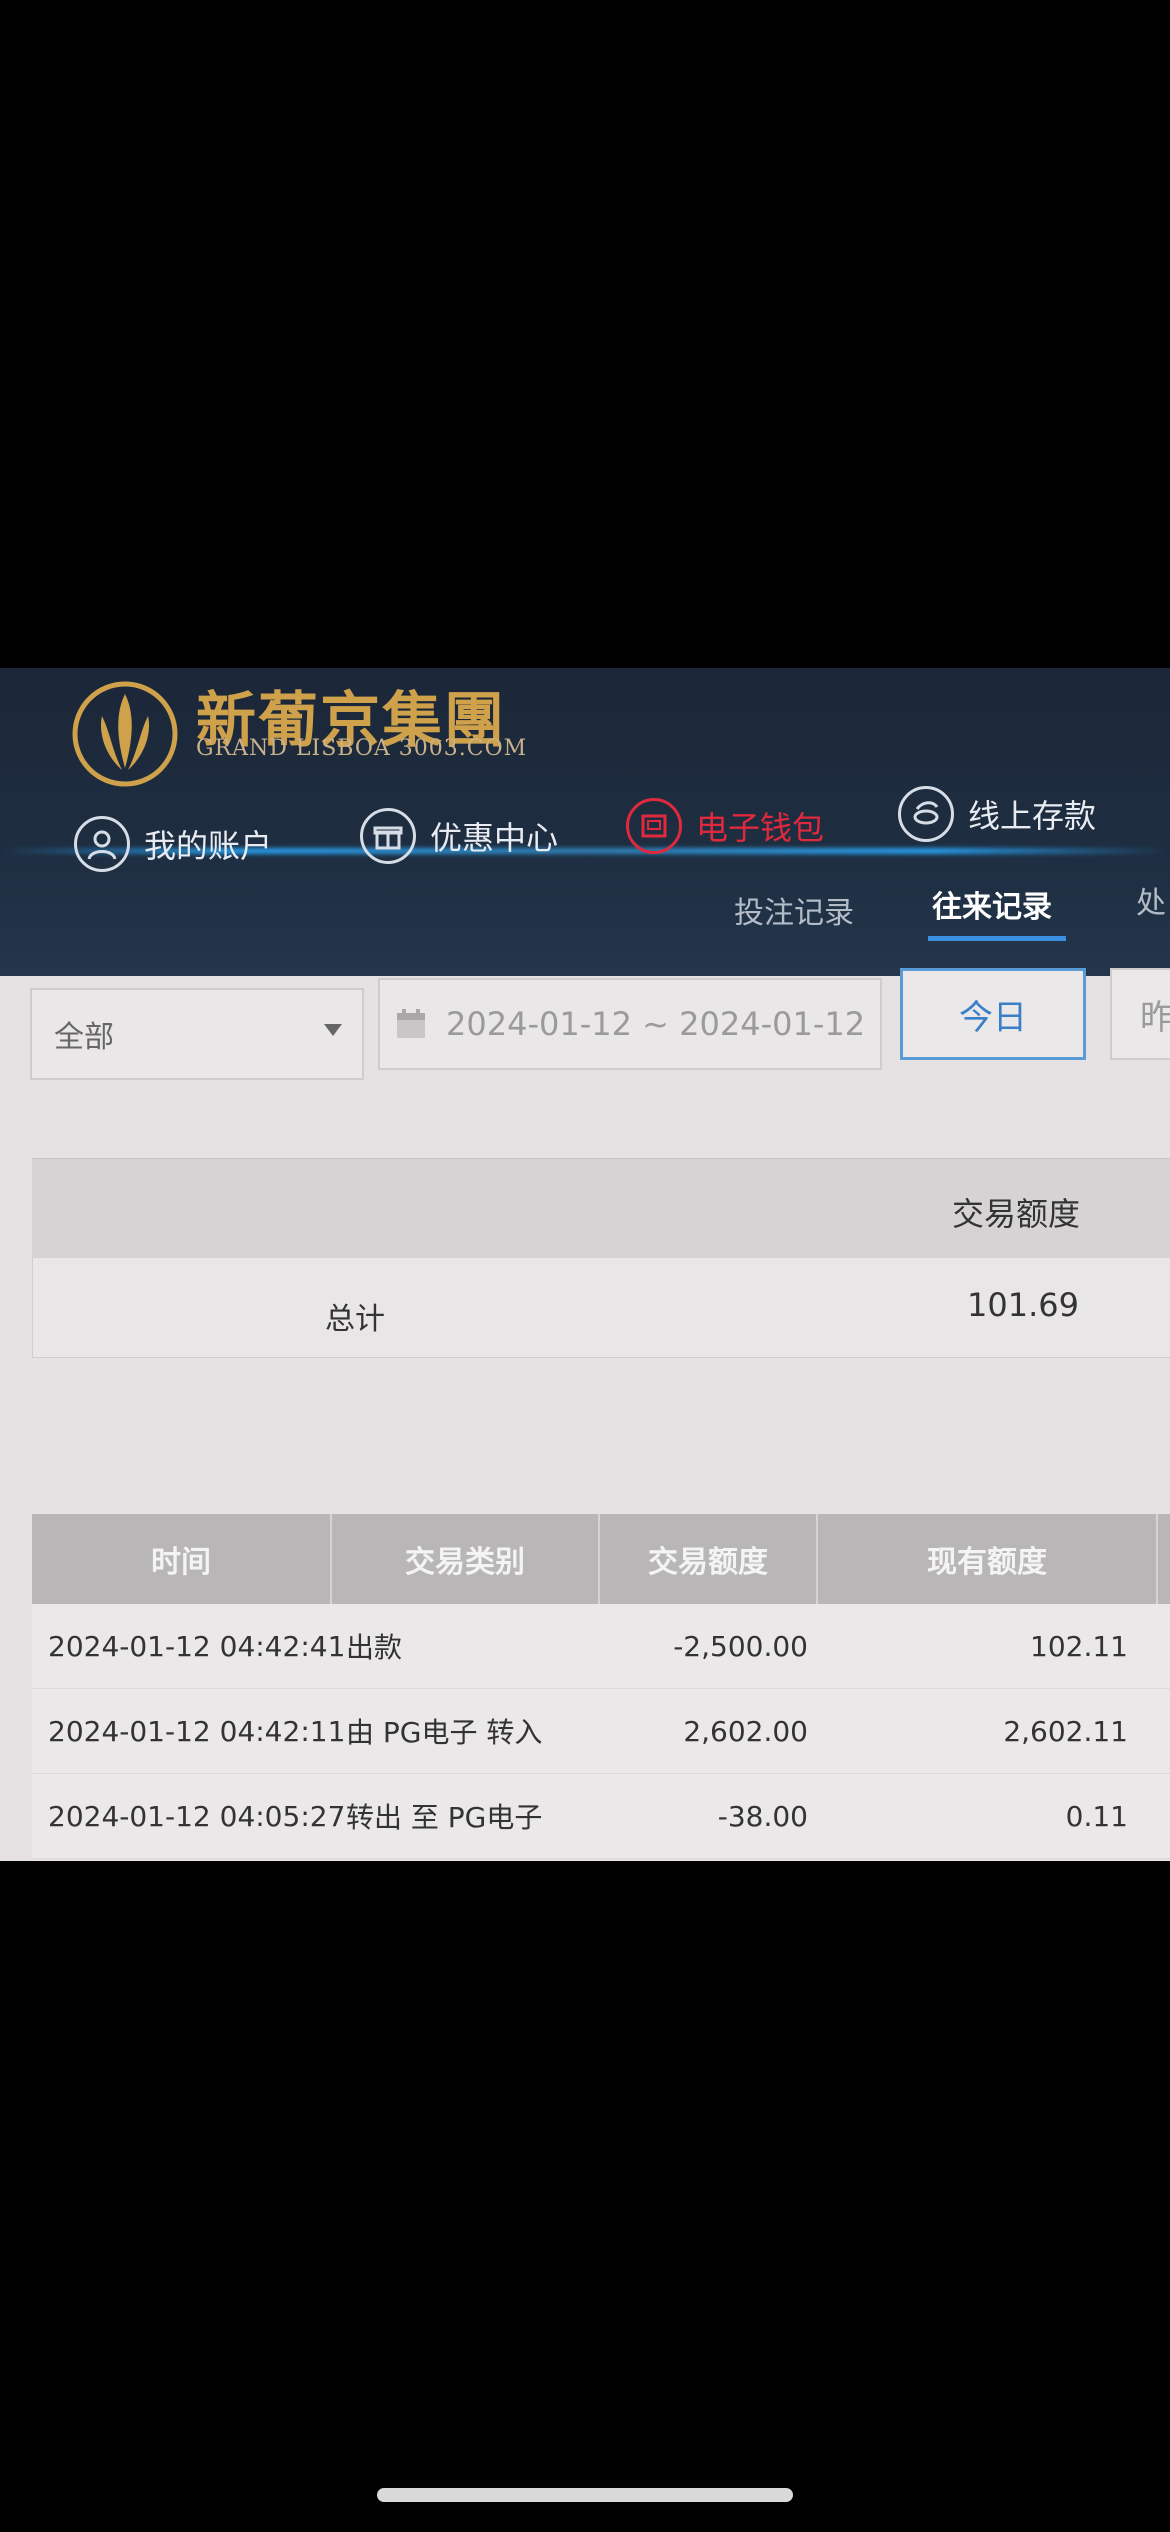 The height and width of the screenshot is (2532, 1170). I want to click on cell-amount: -2,500.00, so click(740, 1646).